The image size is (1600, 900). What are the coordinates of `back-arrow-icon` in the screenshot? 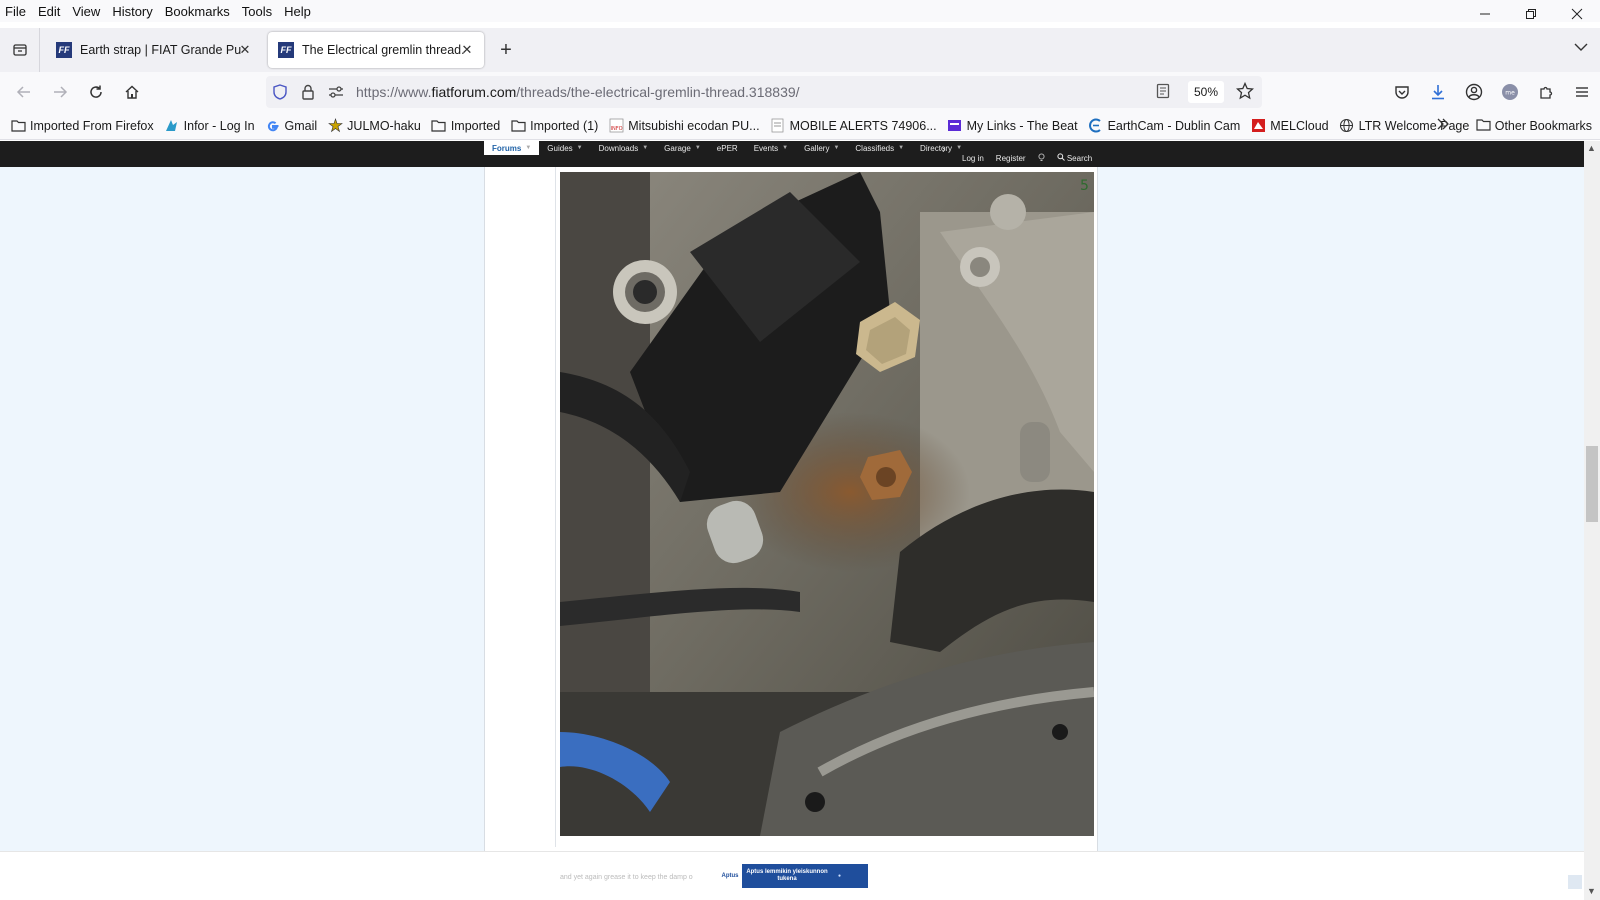 It's located at (23, 92).